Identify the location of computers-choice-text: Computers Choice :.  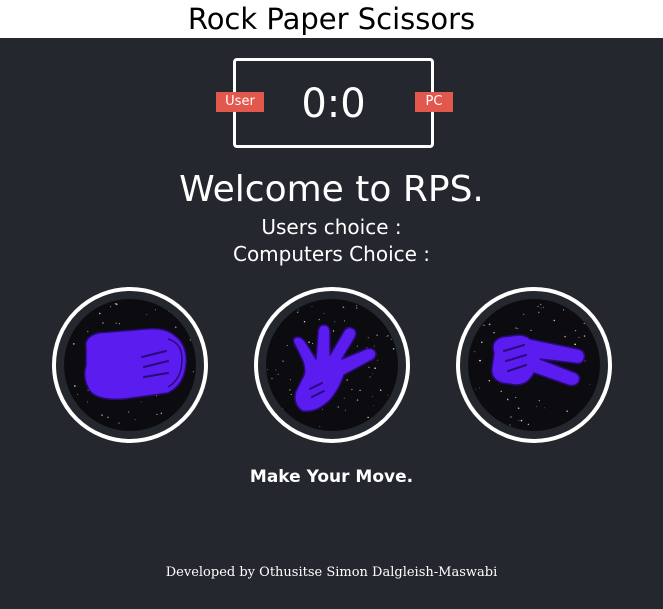
(331, 254).